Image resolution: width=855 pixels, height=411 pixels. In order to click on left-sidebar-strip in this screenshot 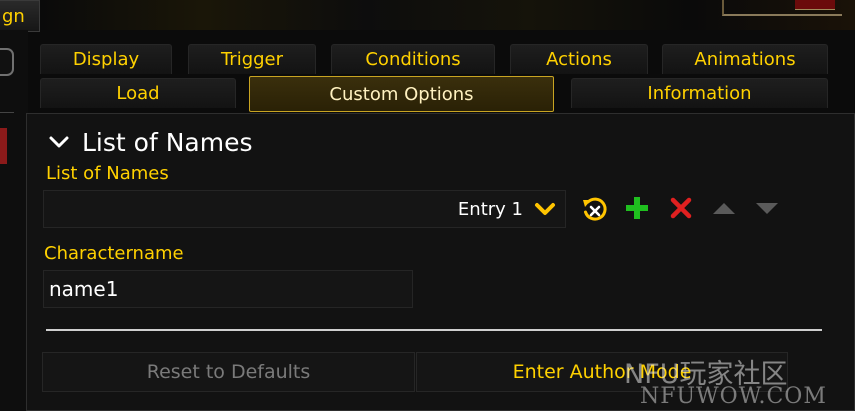, I will do `click(14, 220)`.